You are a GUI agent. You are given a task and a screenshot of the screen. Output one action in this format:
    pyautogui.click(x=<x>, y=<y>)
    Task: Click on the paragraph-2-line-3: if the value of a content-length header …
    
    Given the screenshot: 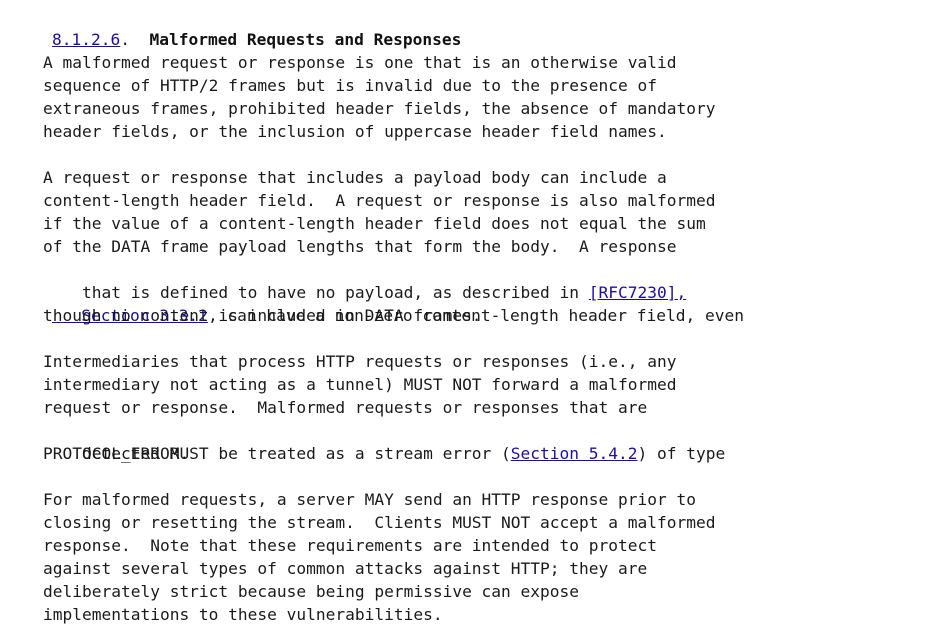 What is the action you would take?
    pyautogui.click(x=374, y=223)
    